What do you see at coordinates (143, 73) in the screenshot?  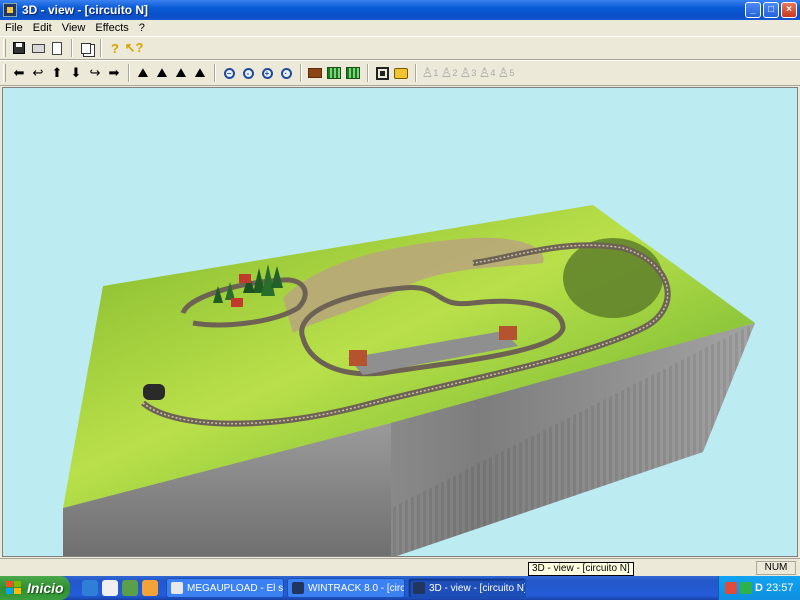 I see `view-1-button: ⛰` at bounding box center [143, 73].